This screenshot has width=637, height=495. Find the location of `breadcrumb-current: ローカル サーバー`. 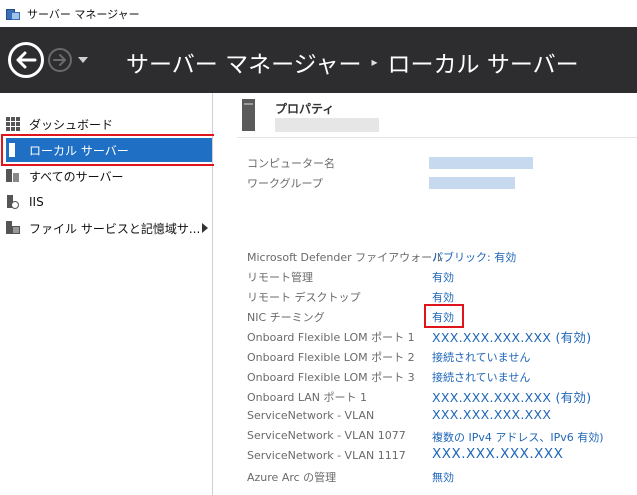

breadcrumb-current: ローカル サーバー is located at coordinates (483, 65).